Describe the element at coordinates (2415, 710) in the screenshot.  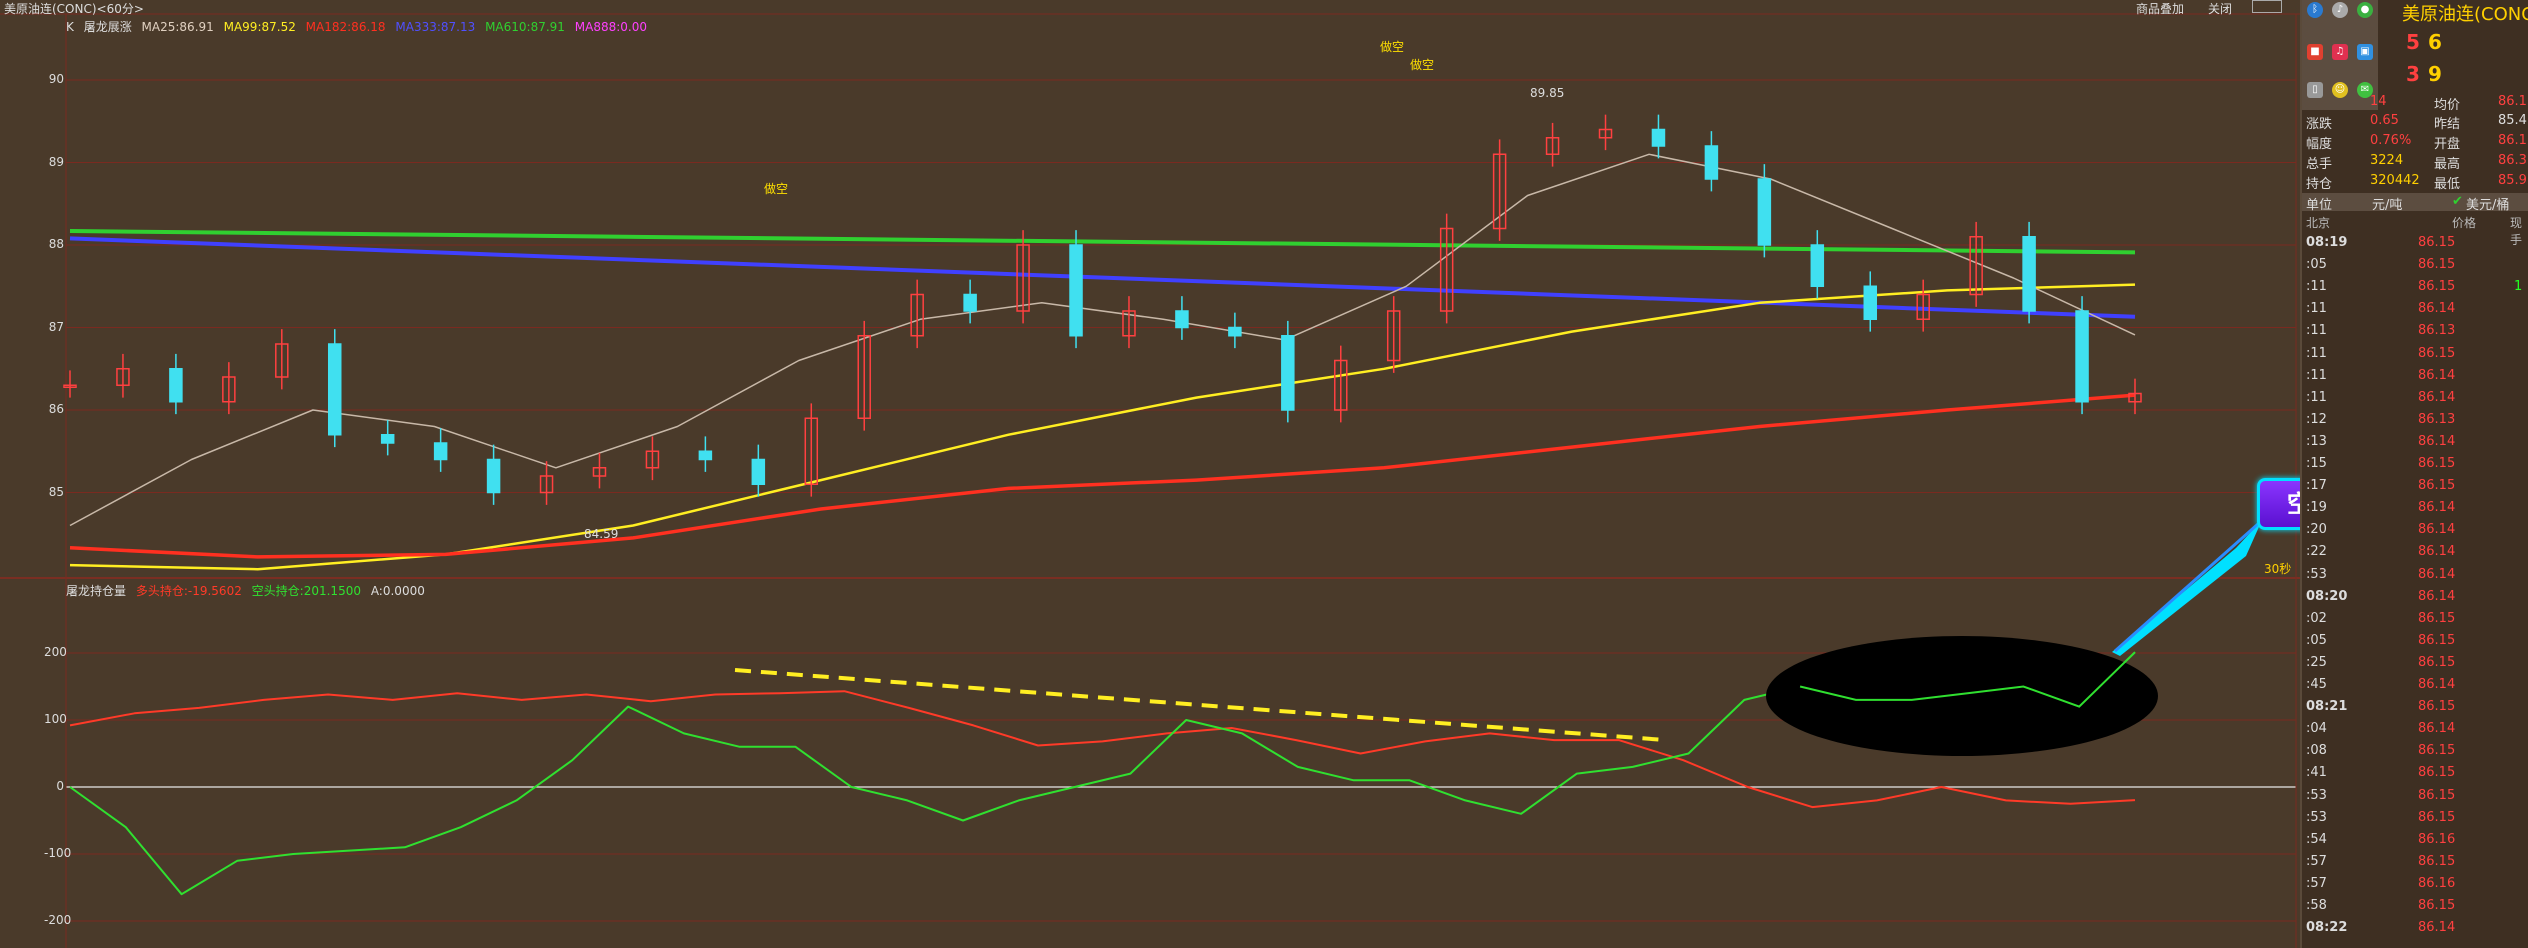
I see `tick-row: 08:21 86.15` at that location.